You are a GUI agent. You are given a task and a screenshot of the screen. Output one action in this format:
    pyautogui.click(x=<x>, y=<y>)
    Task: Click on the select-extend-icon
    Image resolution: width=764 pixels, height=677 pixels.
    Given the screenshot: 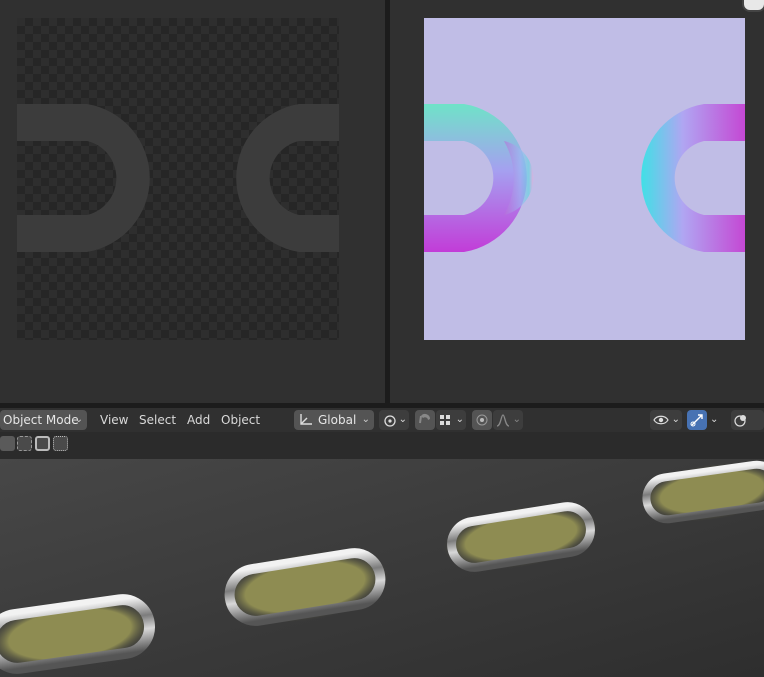 What is the action you would take?
    pyautogui.click(x=24, y=443)
    